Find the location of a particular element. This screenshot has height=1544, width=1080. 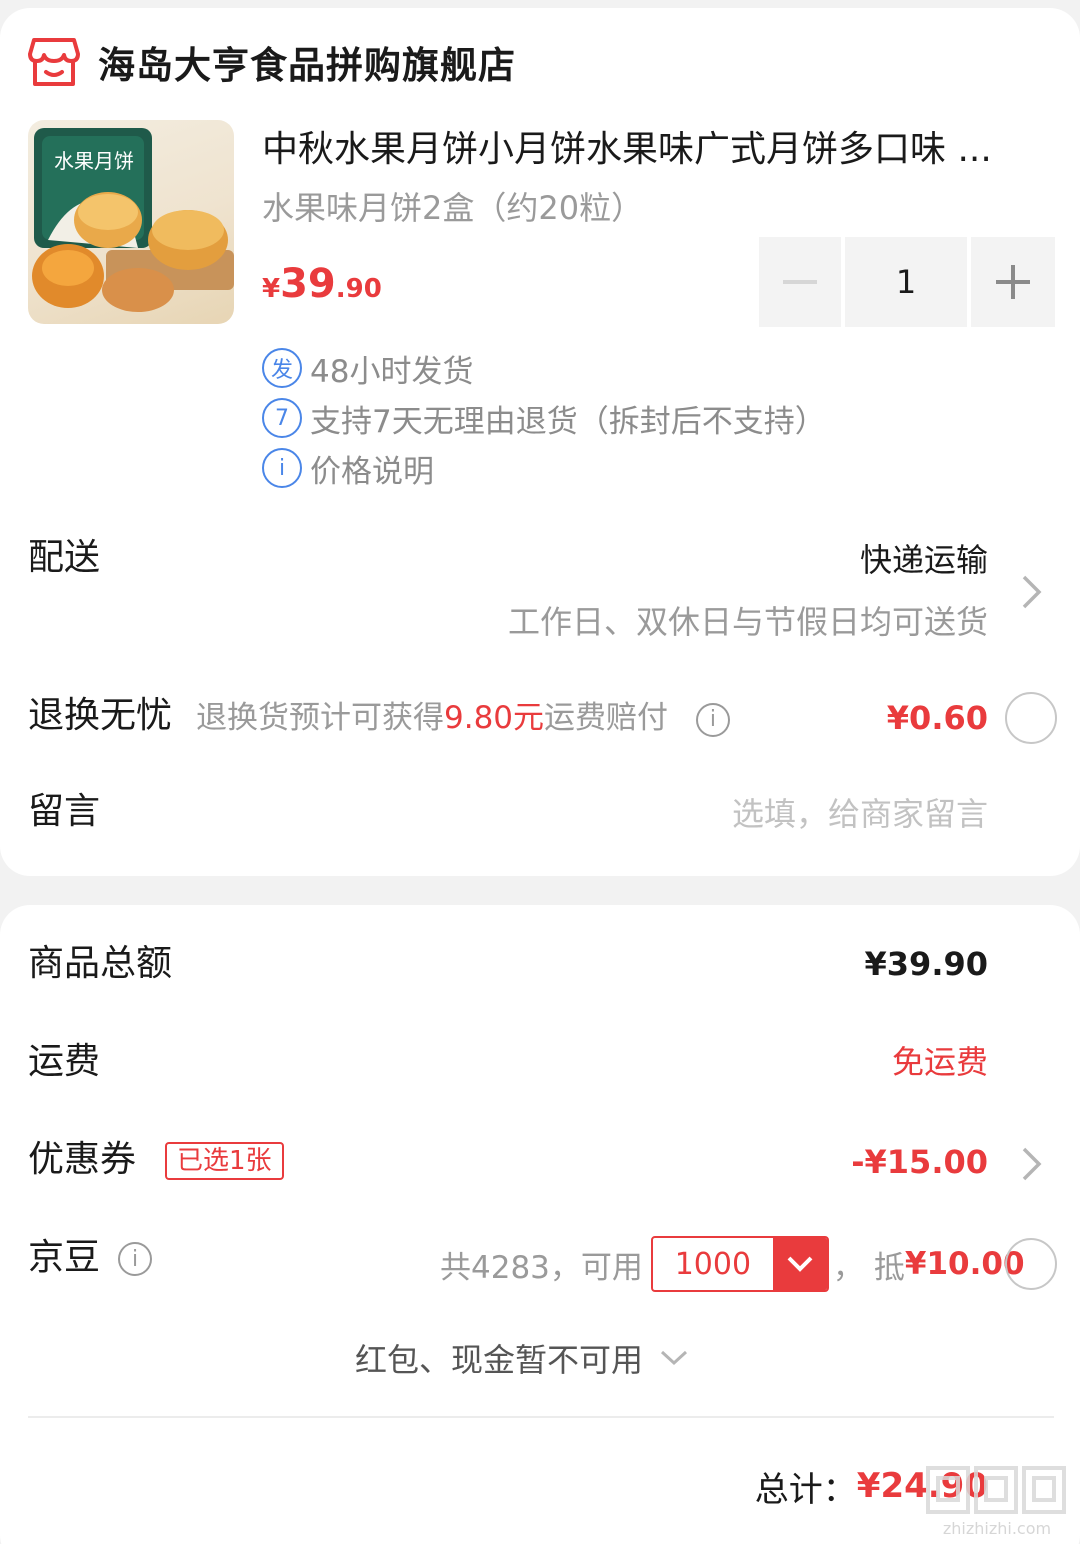

redpacket-toggle: 红包、现金暂不可用 is located at coordinates (522, 1358).